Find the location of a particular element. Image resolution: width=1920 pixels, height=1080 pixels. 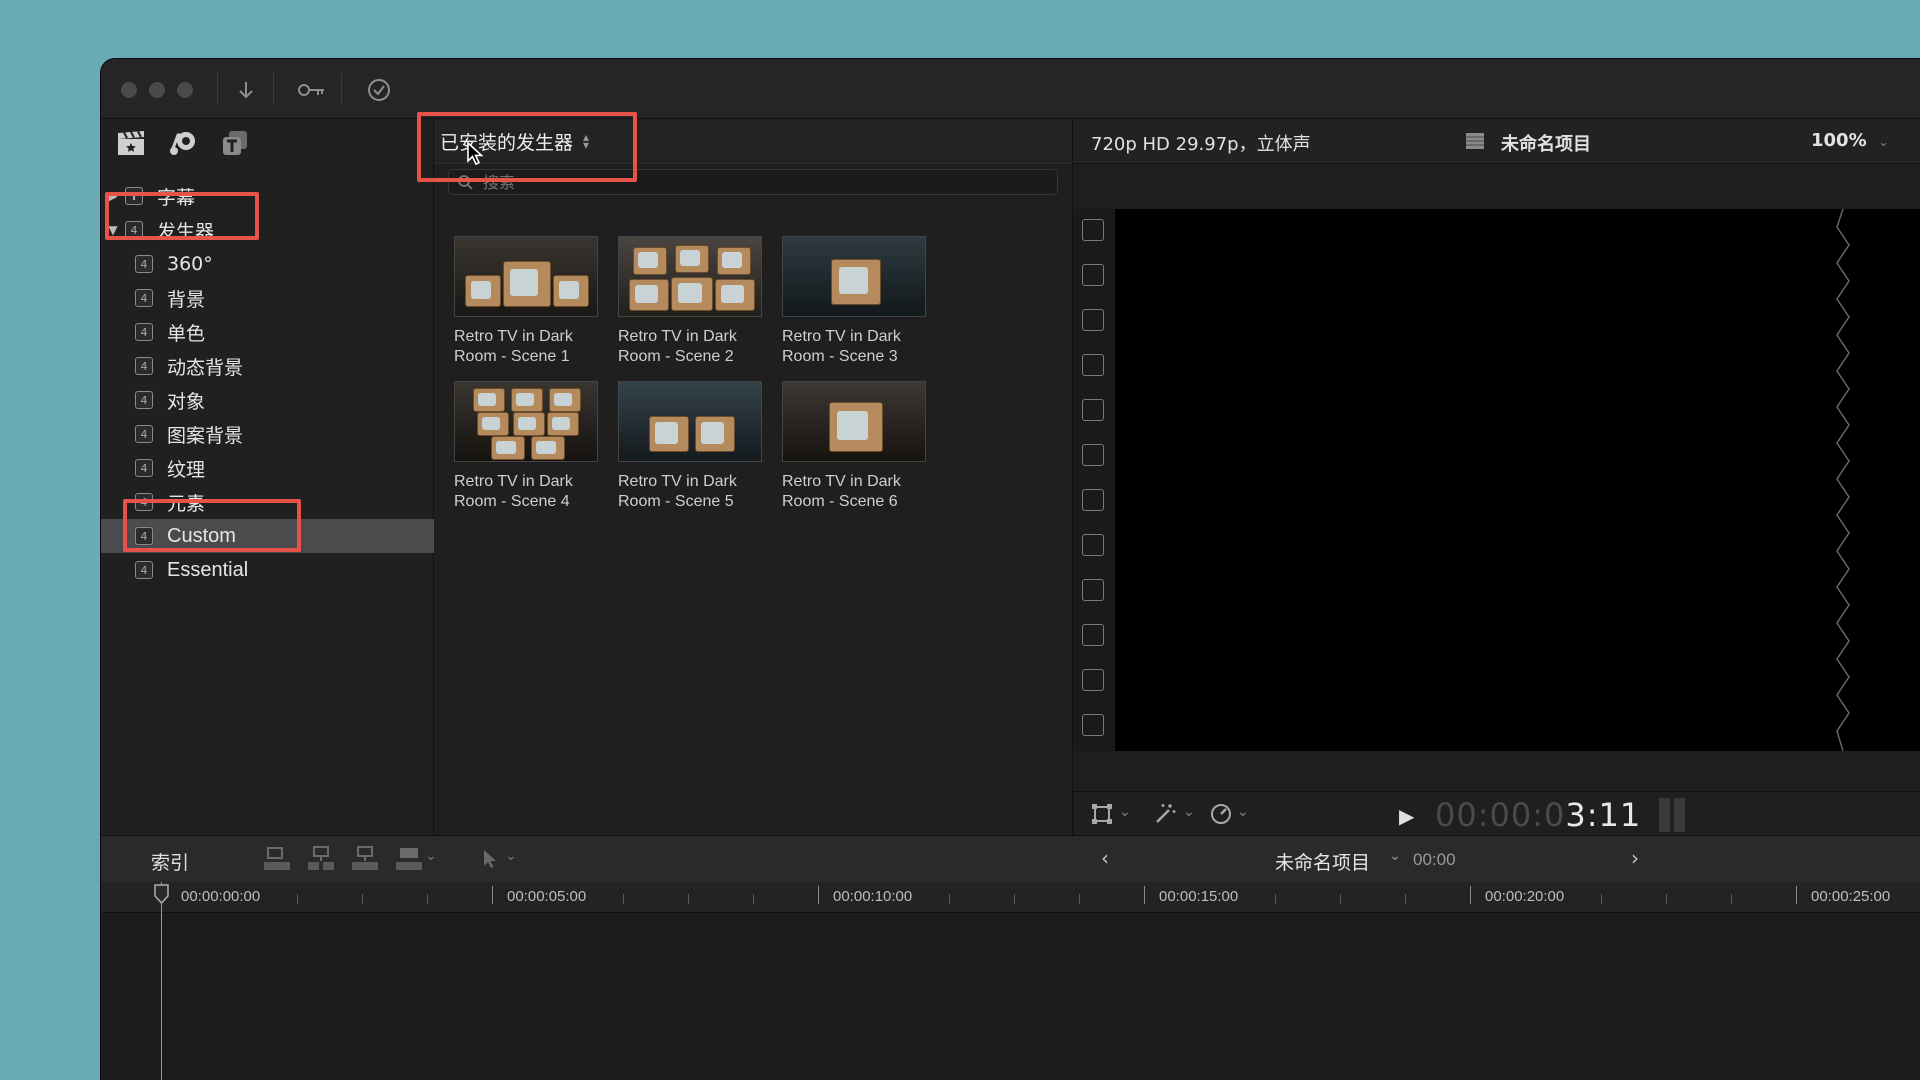

sidebar-item-360: 4 360° is located at coordinates (284, 264).